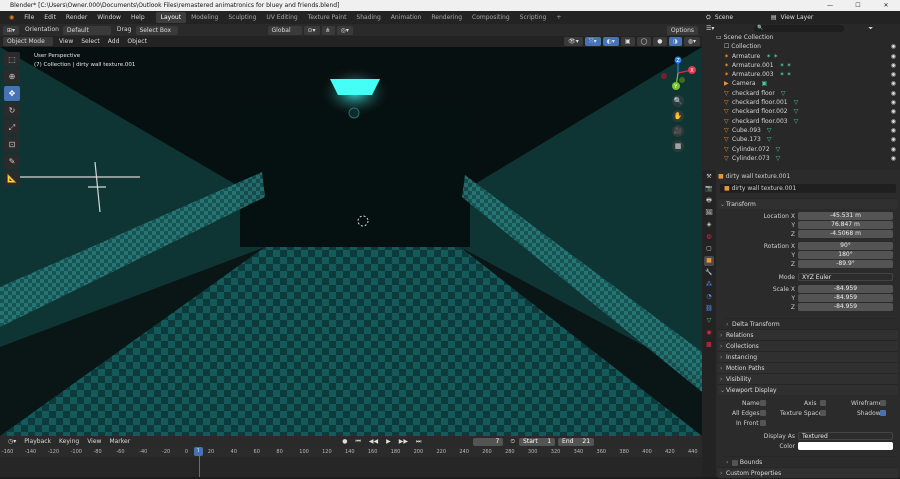 This screenshot has height=479, width=900. Describe the element at coordinates (801, 37) in the screenshot. I see `scene-collection-row: ▭ Scene Collection` at that location.